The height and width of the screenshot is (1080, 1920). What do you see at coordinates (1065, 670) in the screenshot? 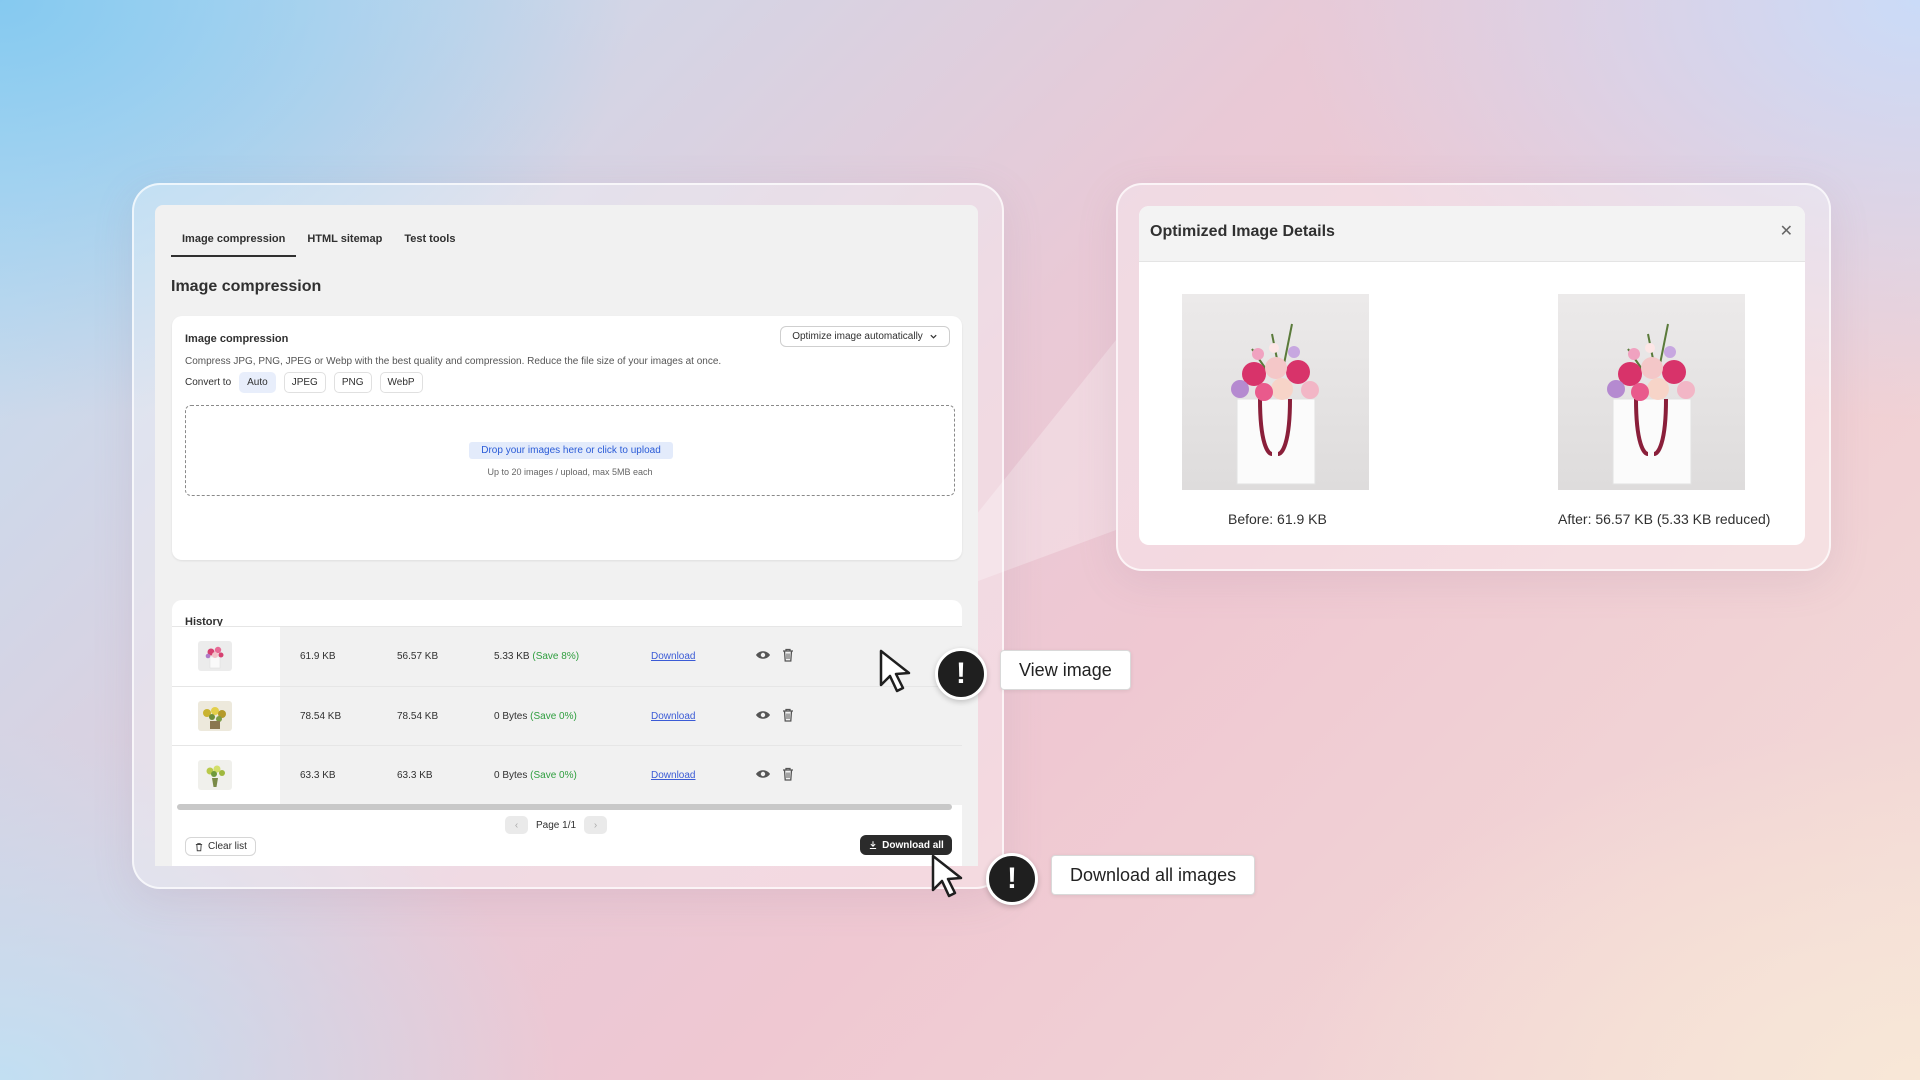
I see `view-image-callout: View image` at bounding box center [1065, 670].